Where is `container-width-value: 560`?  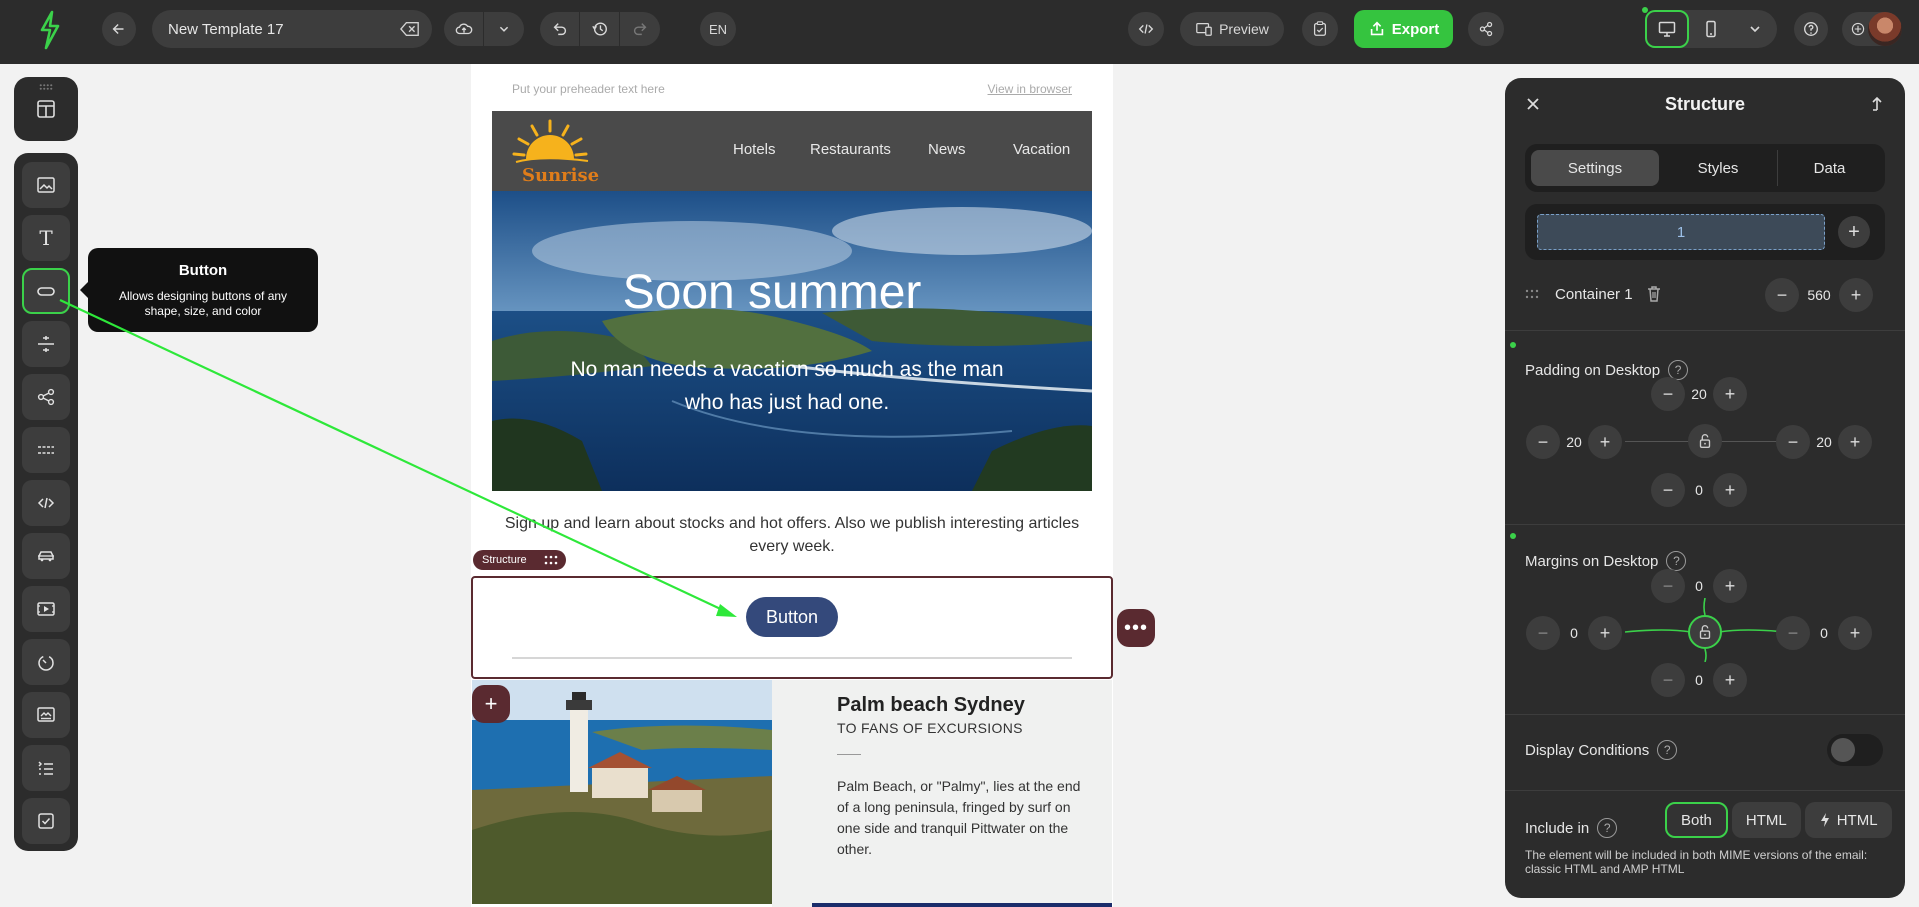
container-width-value: 560 is located at coordinates (1819, 295).